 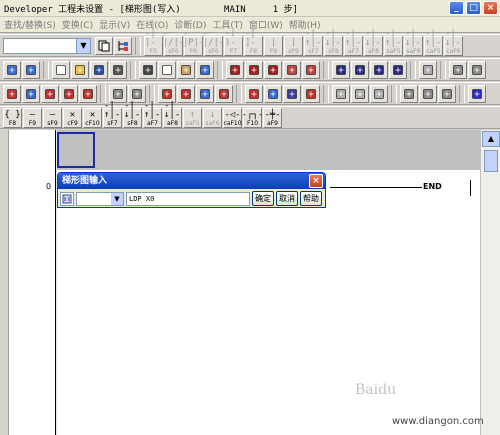 What do you see at coordinates (212, 117) in the screenshot?
I see `instruction-key-button: ↓ saF6` at bounding box center [212, 117].